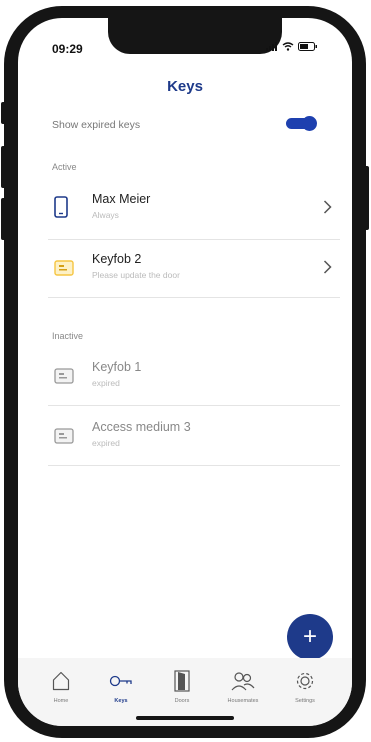 Image resolution: width=371 pixels, height=742 pixels. What do you see at coordinates (309, 123) in the screenshot?
I see `toggle-knob` at bounding box center [309, 123].